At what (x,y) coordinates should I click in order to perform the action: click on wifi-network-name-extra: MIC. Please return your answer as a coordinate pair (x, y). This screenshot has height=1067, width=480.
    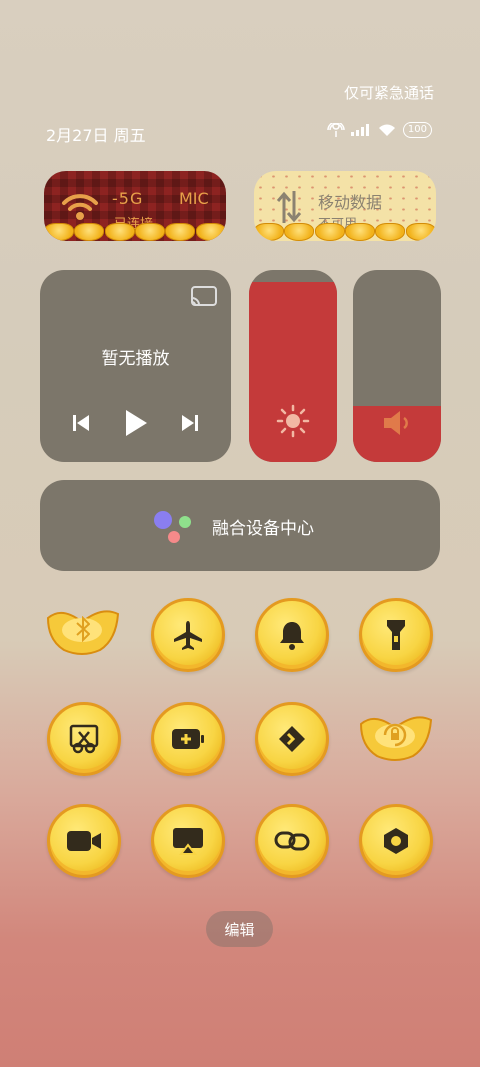
    Looking at the image, I should click on (194, 198).